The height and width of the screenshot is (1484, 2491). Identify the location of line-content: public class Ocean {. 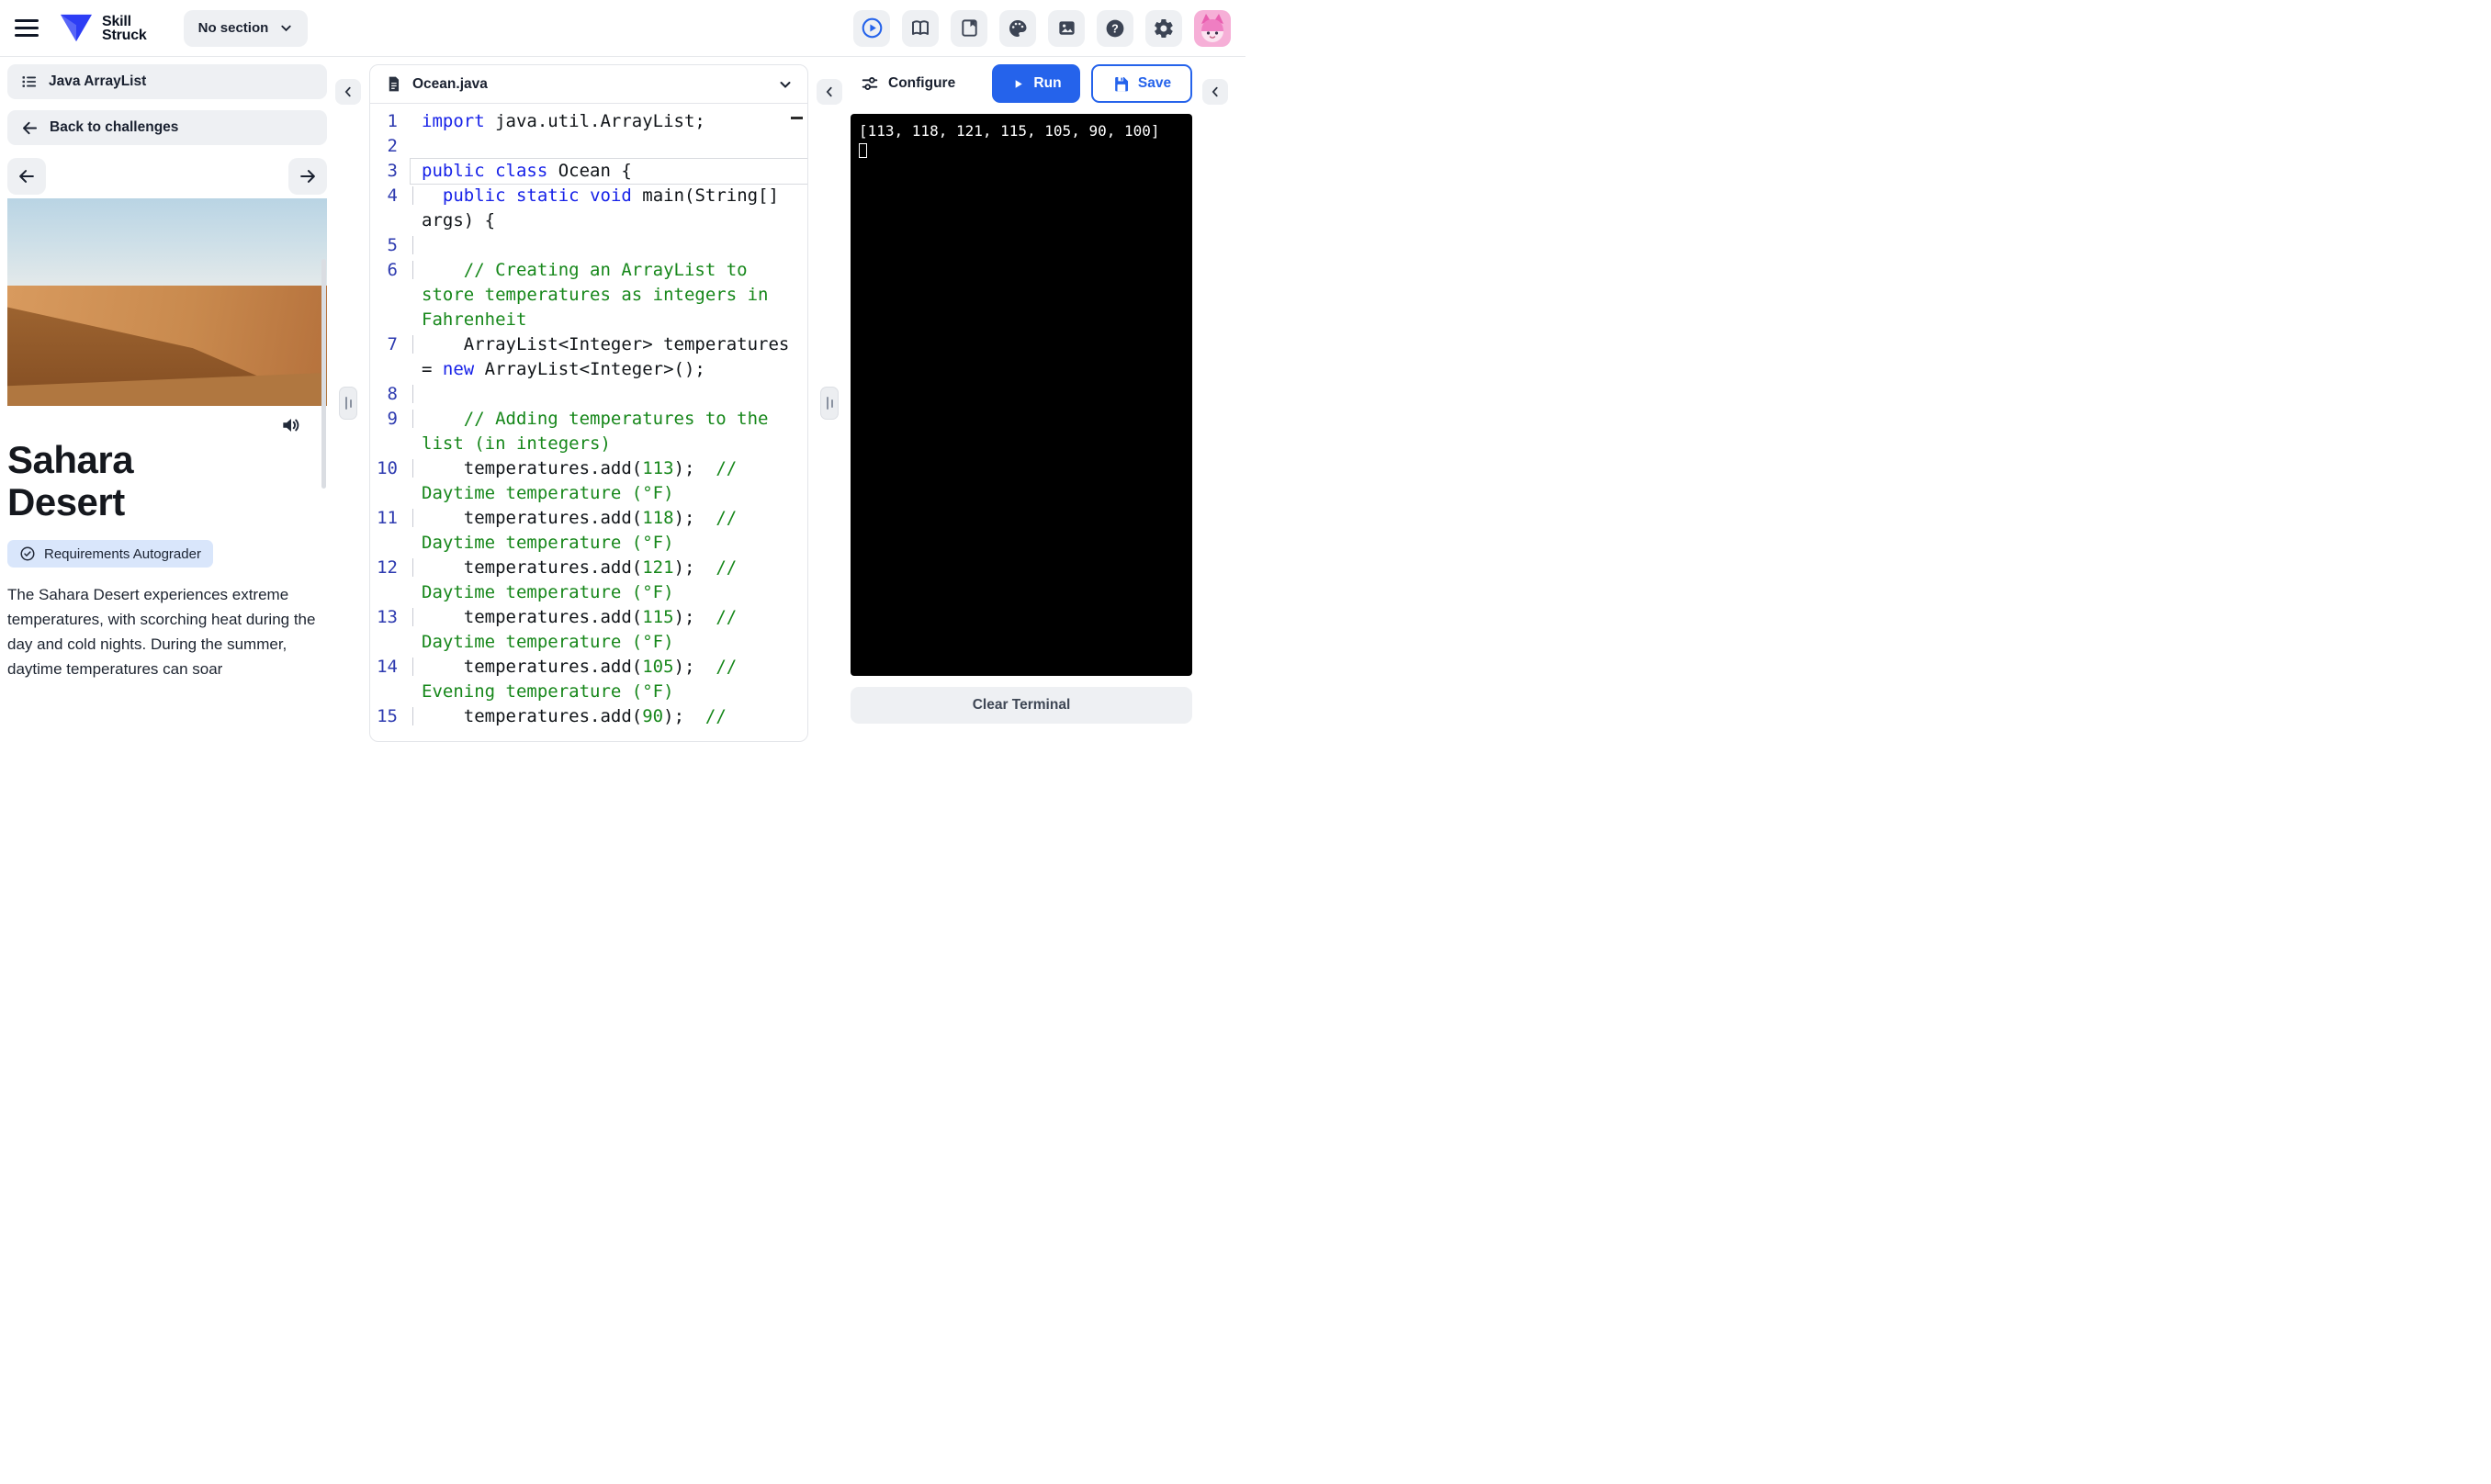
(609, 172).